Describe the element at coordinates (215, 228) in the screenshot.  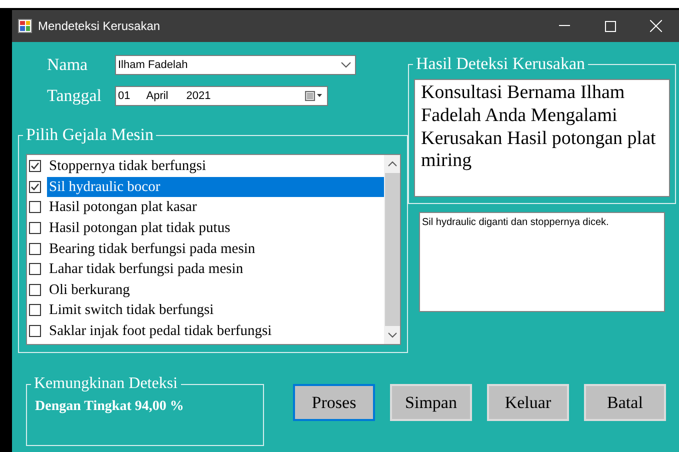
I see `list-item: Hasil potongan plat tidak putus` at that location.